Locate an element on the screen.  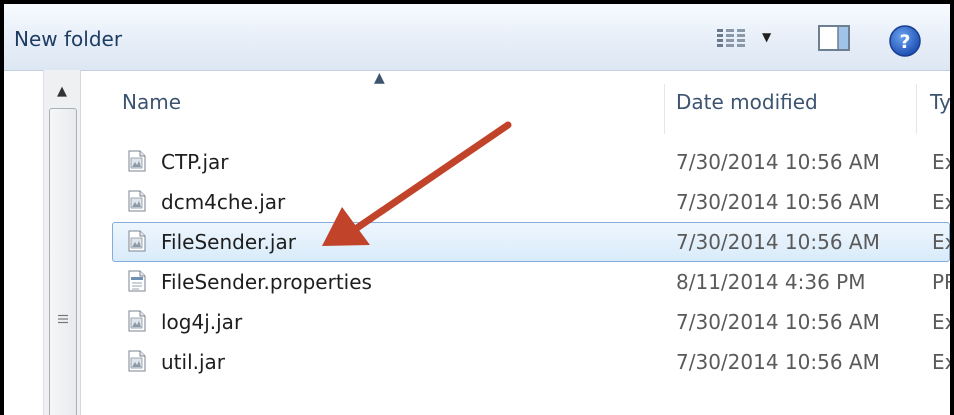
file-row: CTP.jar 7/30/2014 10:56 AM Ex is located at coordinates (531, 162).